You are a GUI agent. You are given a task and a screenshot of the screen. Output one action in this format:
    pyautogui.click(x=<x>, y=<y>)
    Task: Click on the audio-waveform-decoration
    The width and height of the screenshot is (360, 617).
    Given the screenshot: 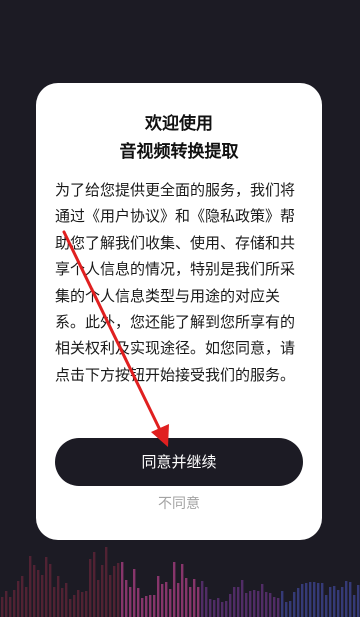 What is the action you would take?
    pyautogui.click(x=180, y=582)
    